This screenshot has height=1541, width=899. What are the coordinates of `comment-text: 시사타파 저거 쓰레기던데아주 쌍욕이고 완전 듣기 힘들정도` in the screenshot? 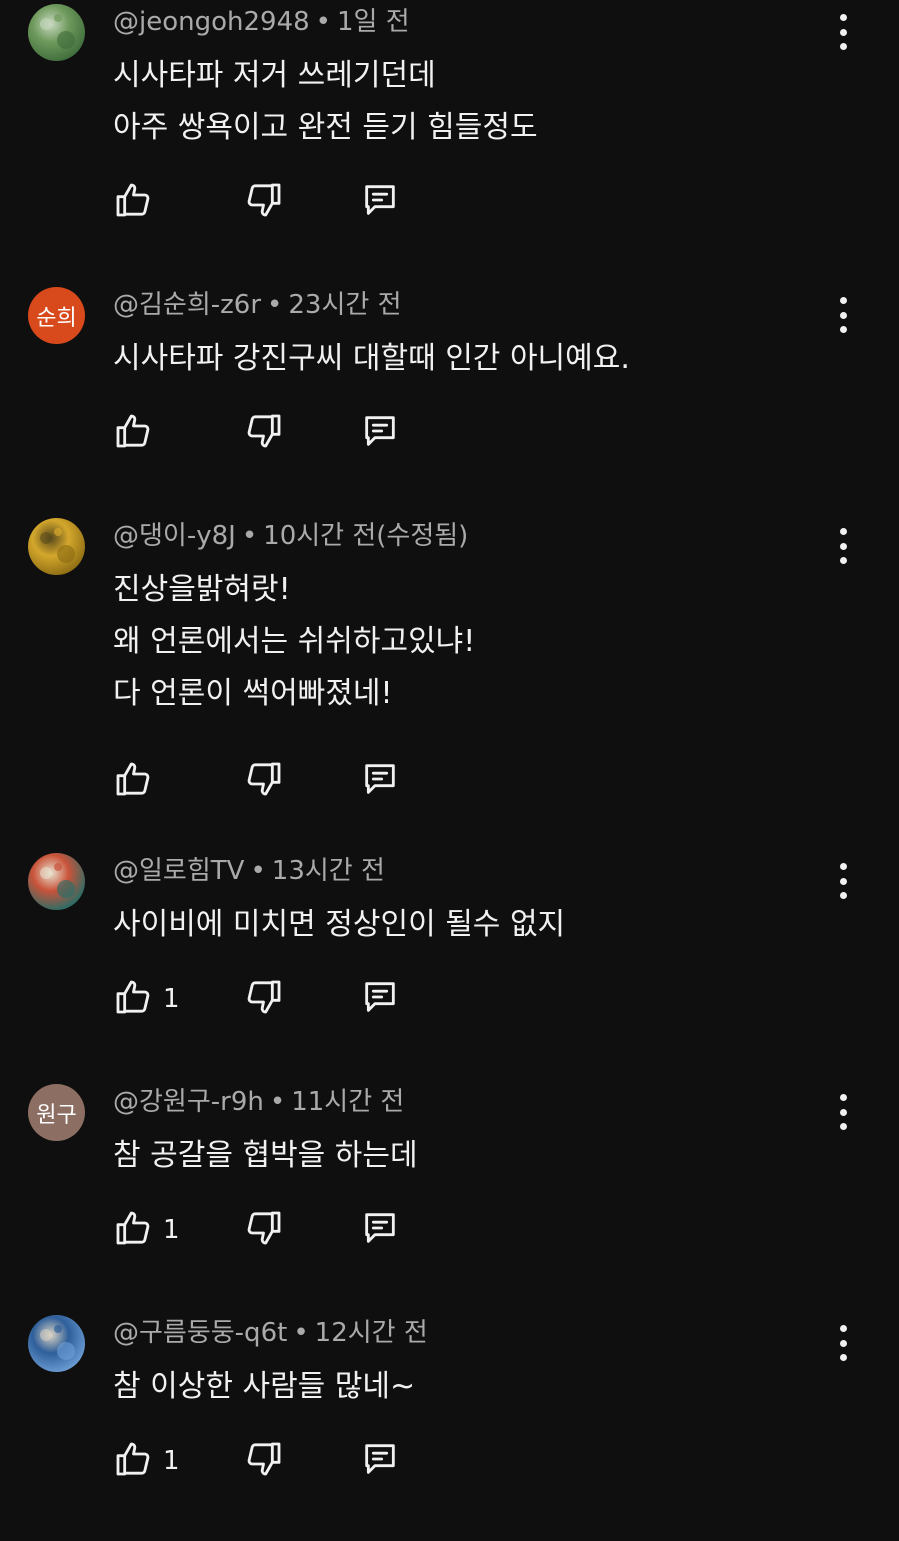 It's located at (325, 102).